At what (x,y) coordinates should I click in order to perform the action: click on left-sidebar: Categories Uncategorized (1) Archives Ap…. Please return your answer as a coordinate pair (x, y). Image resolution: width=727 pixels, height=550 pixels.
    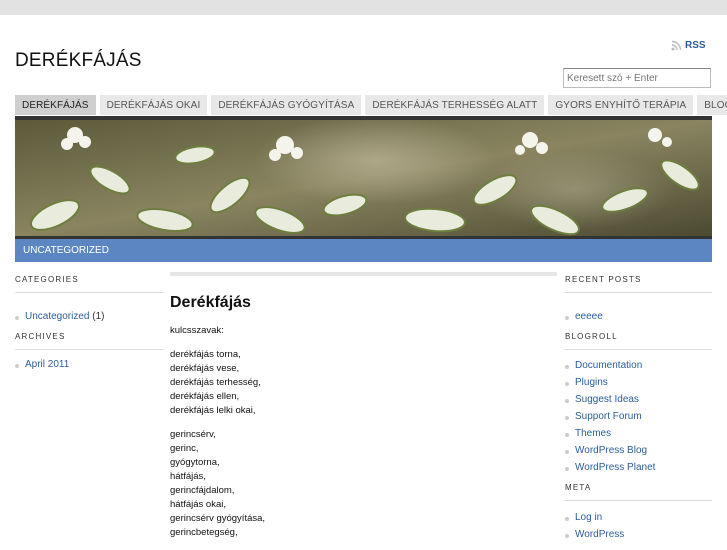
    Looking at the image, I should click on (89, 325).